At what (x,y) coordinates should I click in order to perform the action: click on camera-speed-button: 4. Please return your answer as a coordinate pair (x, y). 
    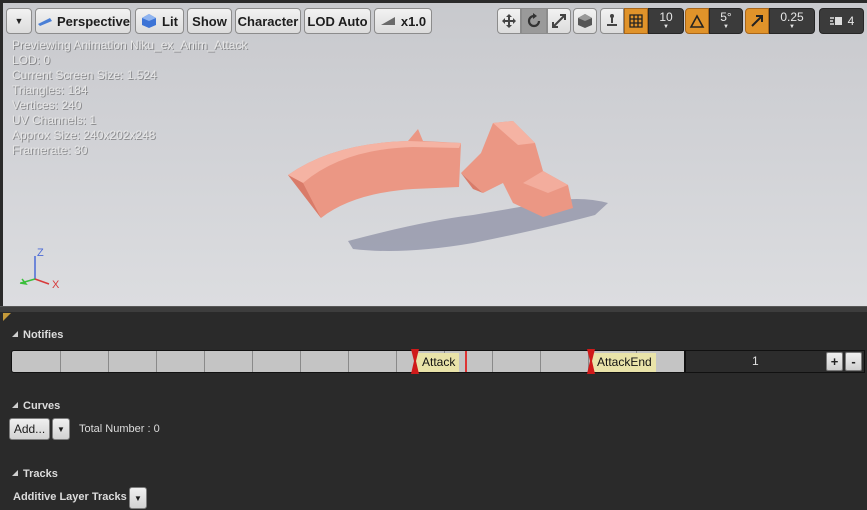
    Looking at the image, I should click on (841, 21).